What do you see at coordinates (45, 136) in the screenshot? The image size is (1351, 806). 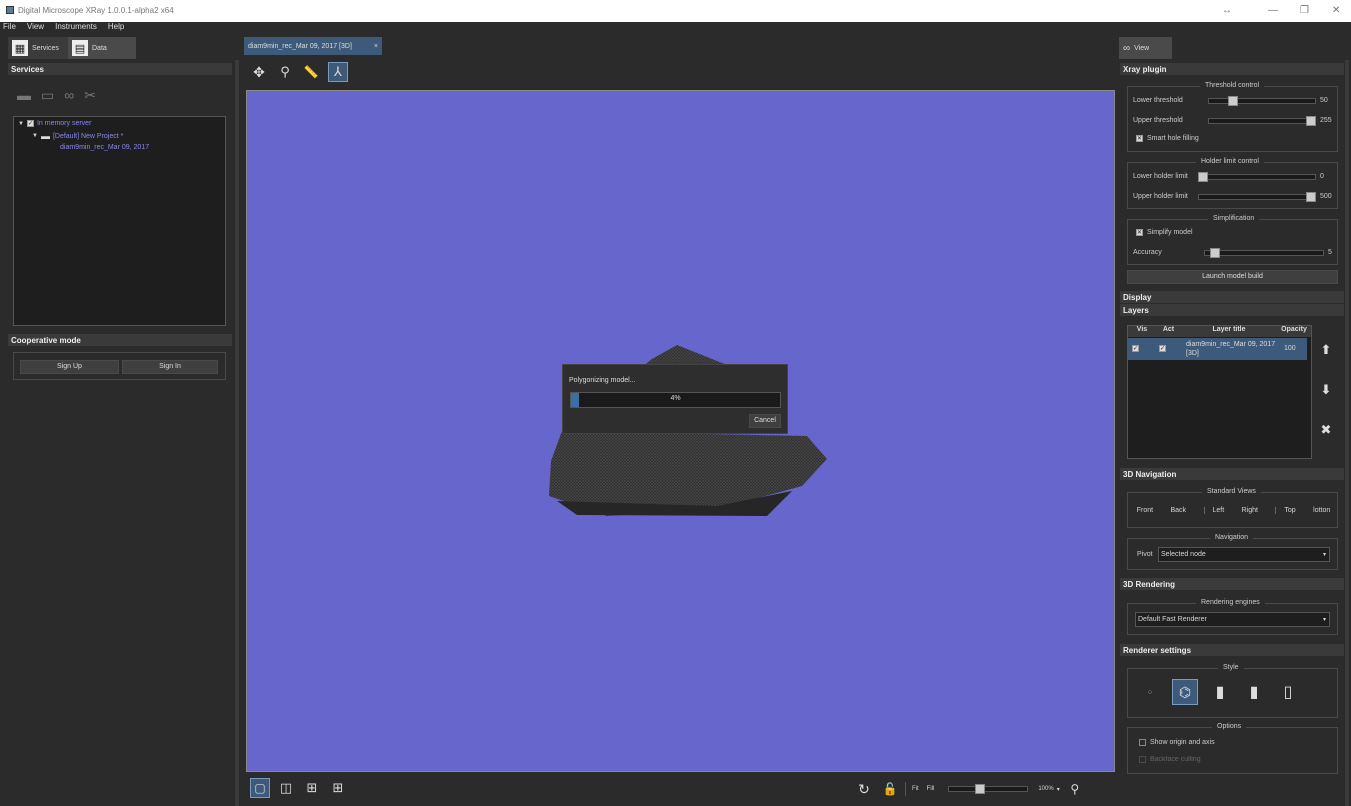 I see `folder-icon: ▬` at bounding box center [45, 136].